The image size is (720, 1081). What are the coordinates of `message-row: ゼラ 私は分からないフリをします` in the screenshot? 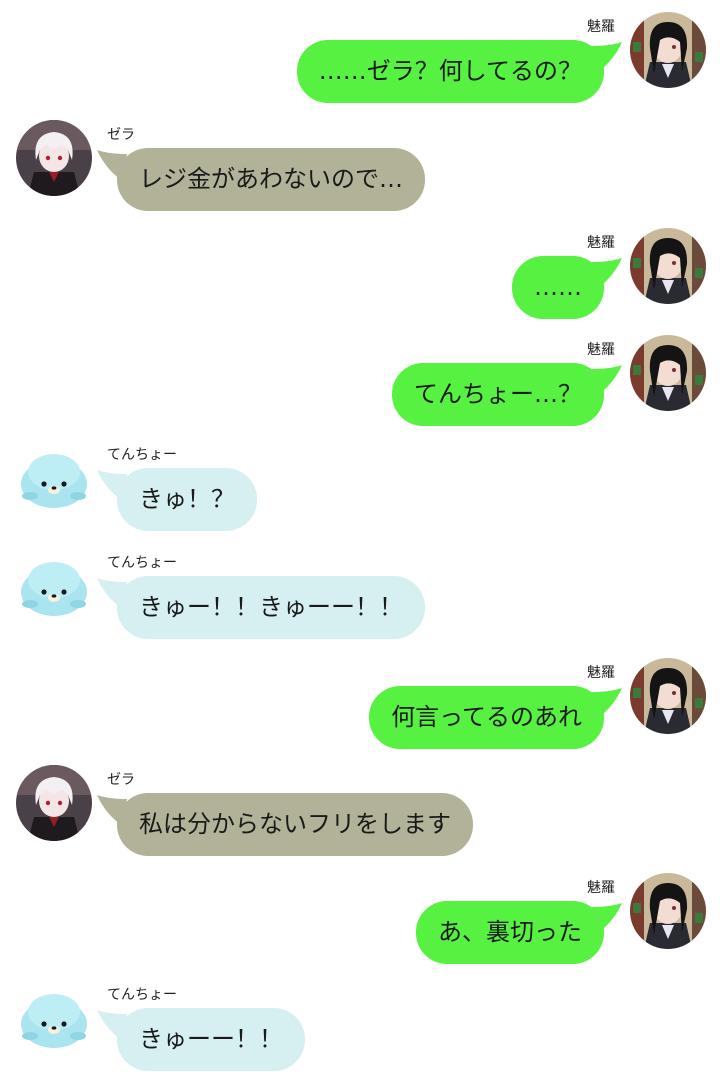 It's located at (360, 815).